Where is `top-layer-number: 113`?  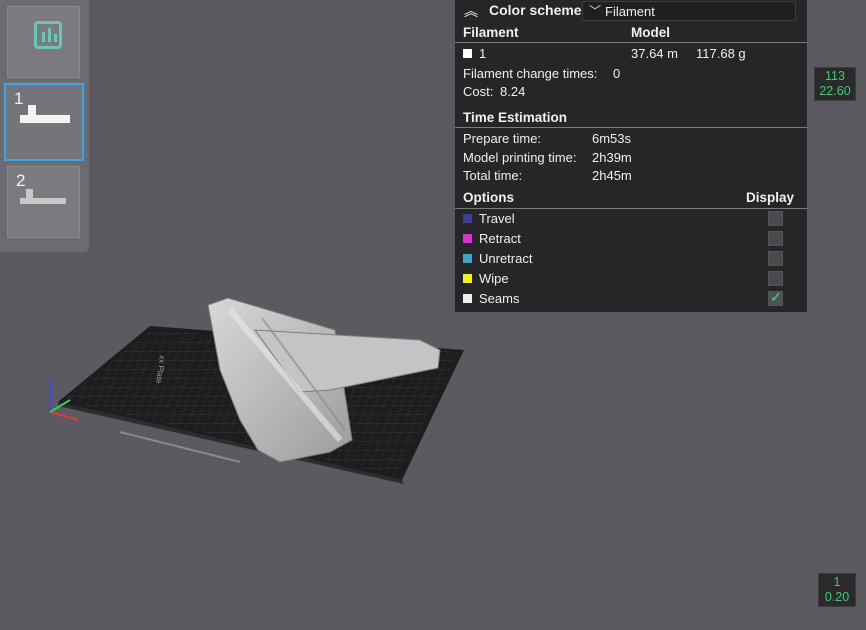 top-layer-number: 113 is located at coordinates (835, 76).